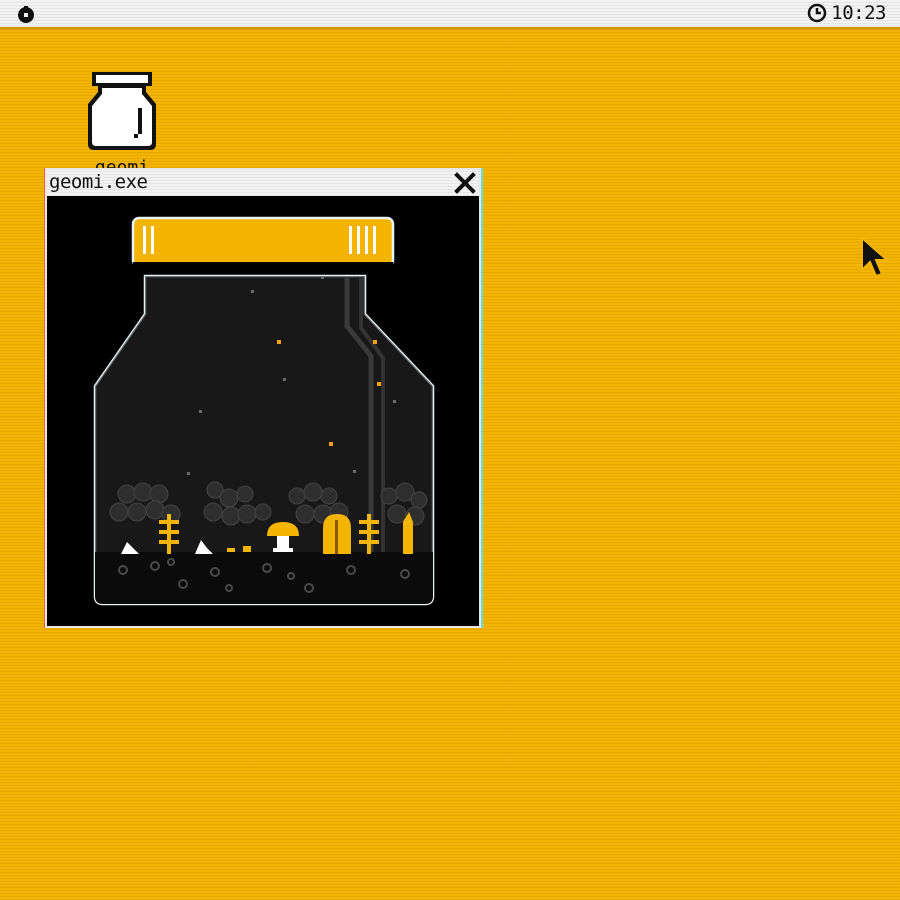 The image size is (900, 900). Describe the element at coordinates (98, 182) in the screenshot. I see `window-title: geomi.exe` at that location.